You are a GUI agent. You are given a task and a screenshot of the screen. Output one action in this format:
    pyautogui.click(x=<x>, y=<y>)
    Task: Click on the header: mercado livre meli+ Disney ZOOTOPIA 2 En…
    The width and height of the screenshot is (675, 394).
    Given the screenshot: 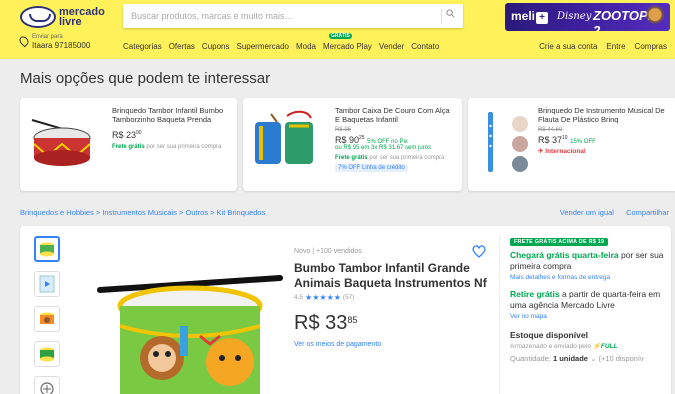 What is the action you would take?
    pyautogui.click(x=337, y=29)
    